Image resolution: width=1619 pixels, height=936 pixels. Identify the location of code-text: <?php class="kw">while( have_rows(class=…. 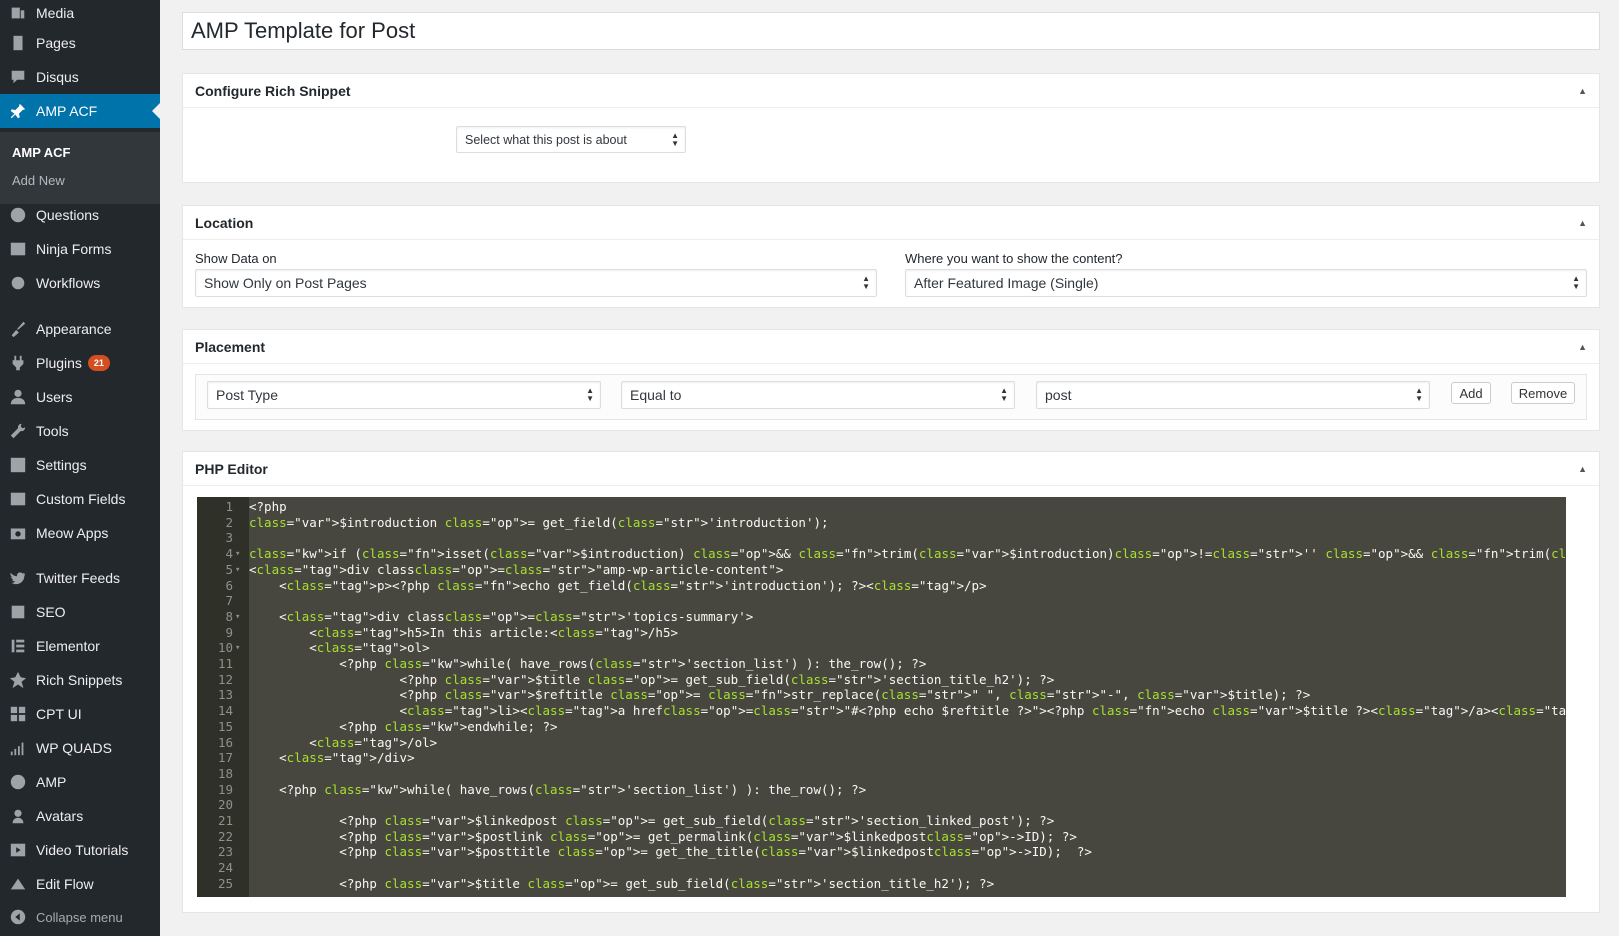
(558, 789).